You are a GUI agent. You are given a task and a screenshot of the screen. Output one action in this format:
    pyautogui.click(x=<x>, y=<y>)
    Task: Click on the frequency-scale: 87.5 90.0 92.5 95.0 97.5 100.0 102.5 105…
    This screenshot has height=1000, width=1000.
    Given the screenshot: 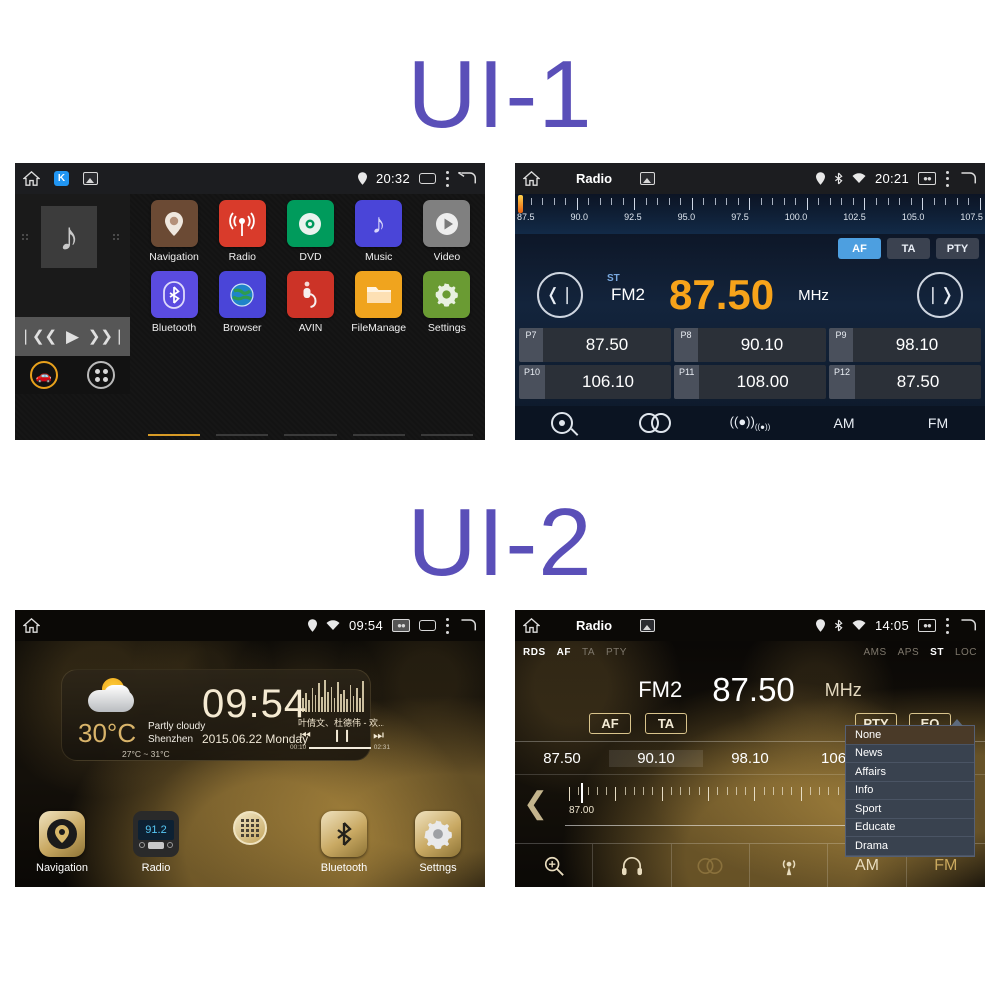 What is the action you would take?
    pyautogui.click(x=750, y=214)
    